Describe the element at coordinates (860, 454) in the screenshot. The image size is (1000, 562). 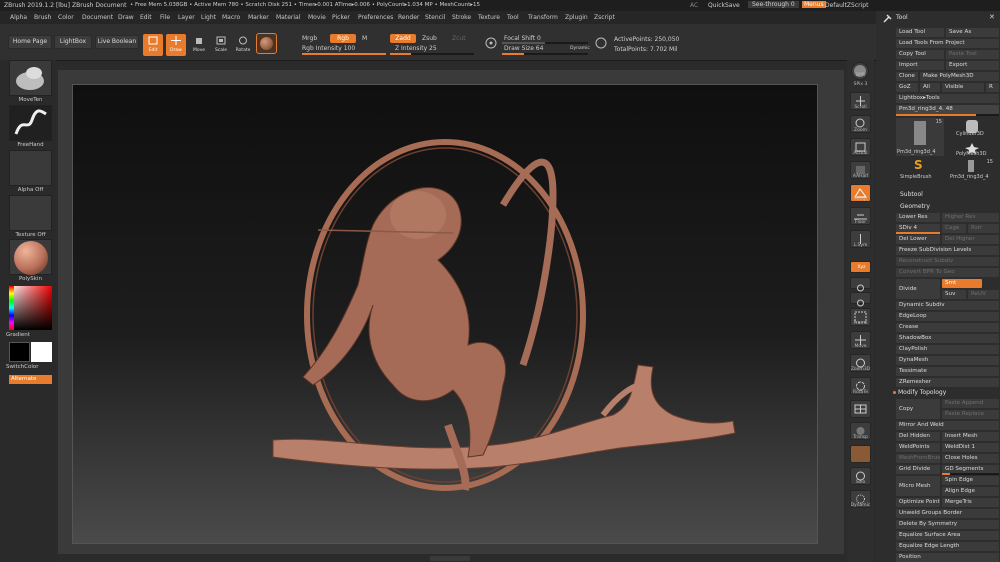
I see `ghost-button` at that location.